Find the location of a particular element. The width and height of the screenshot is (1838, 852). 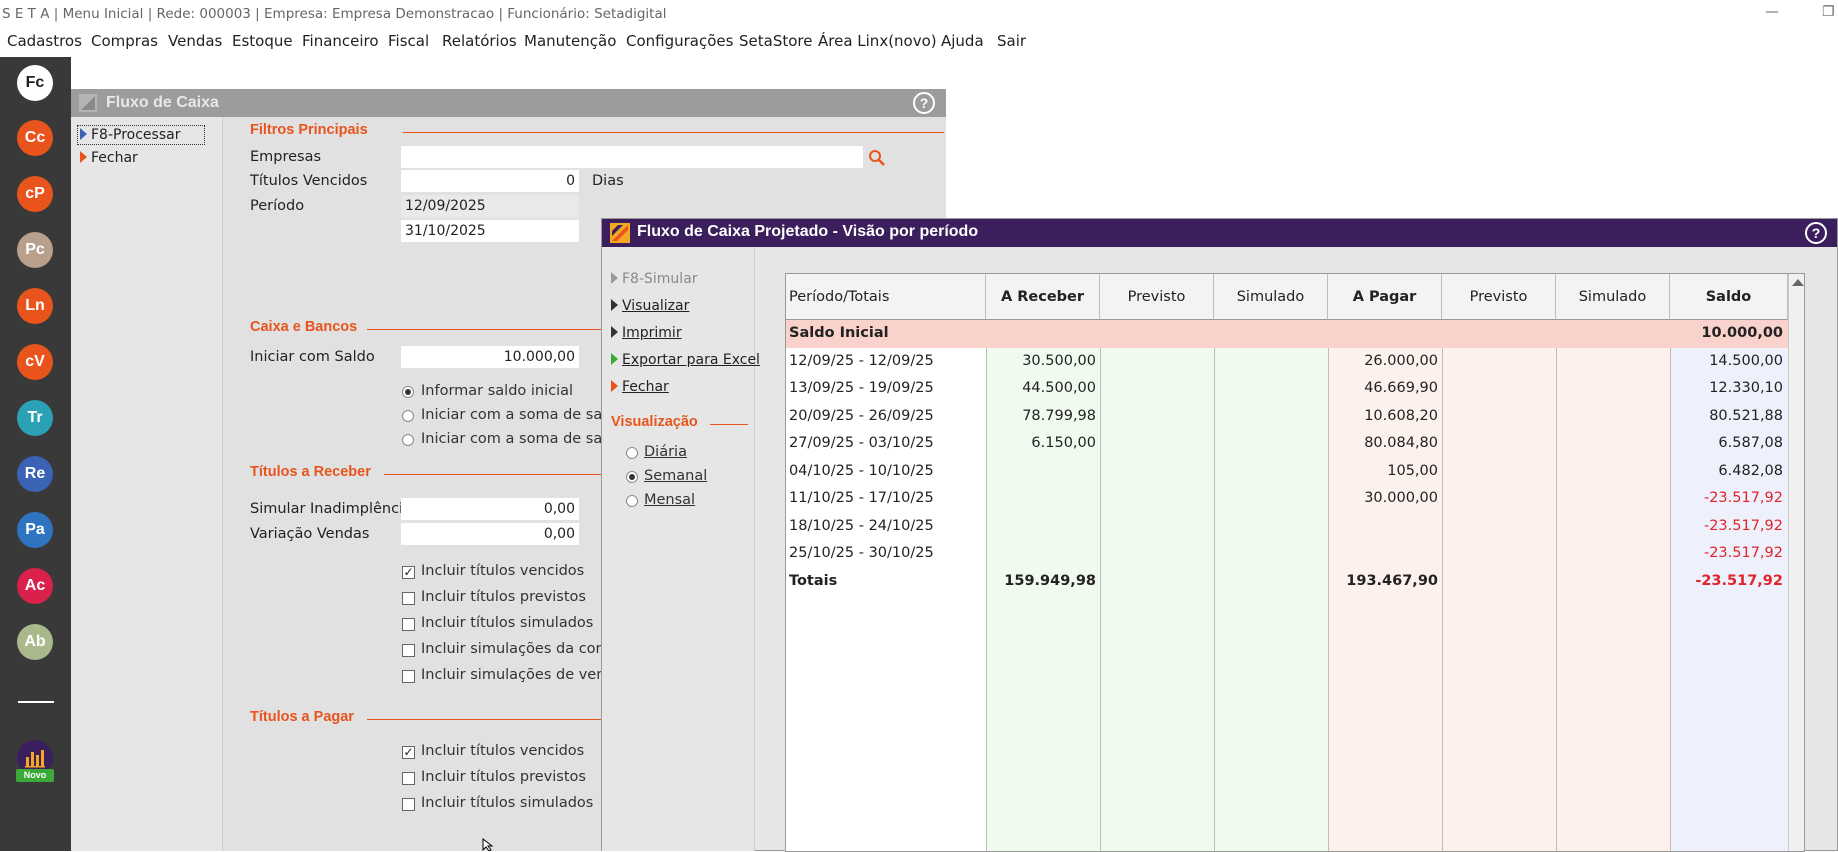

fechar-button: Fechar is located at coordinates (109, 158).